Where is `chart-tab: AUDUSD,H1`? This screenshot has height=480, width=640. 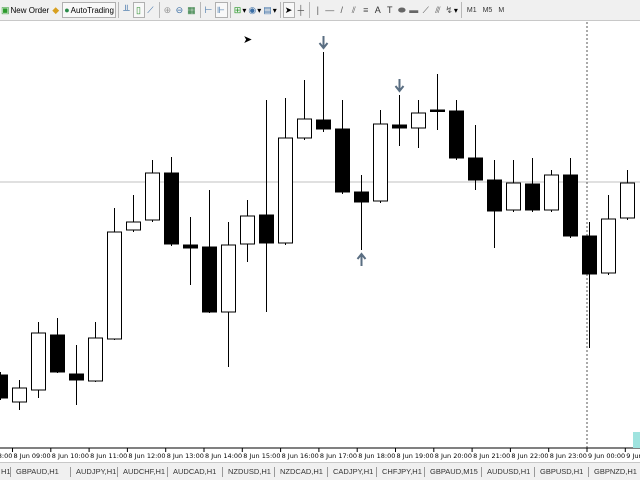
chart-tab: AUDUSD,H1 is located at coordinates (505, 472).